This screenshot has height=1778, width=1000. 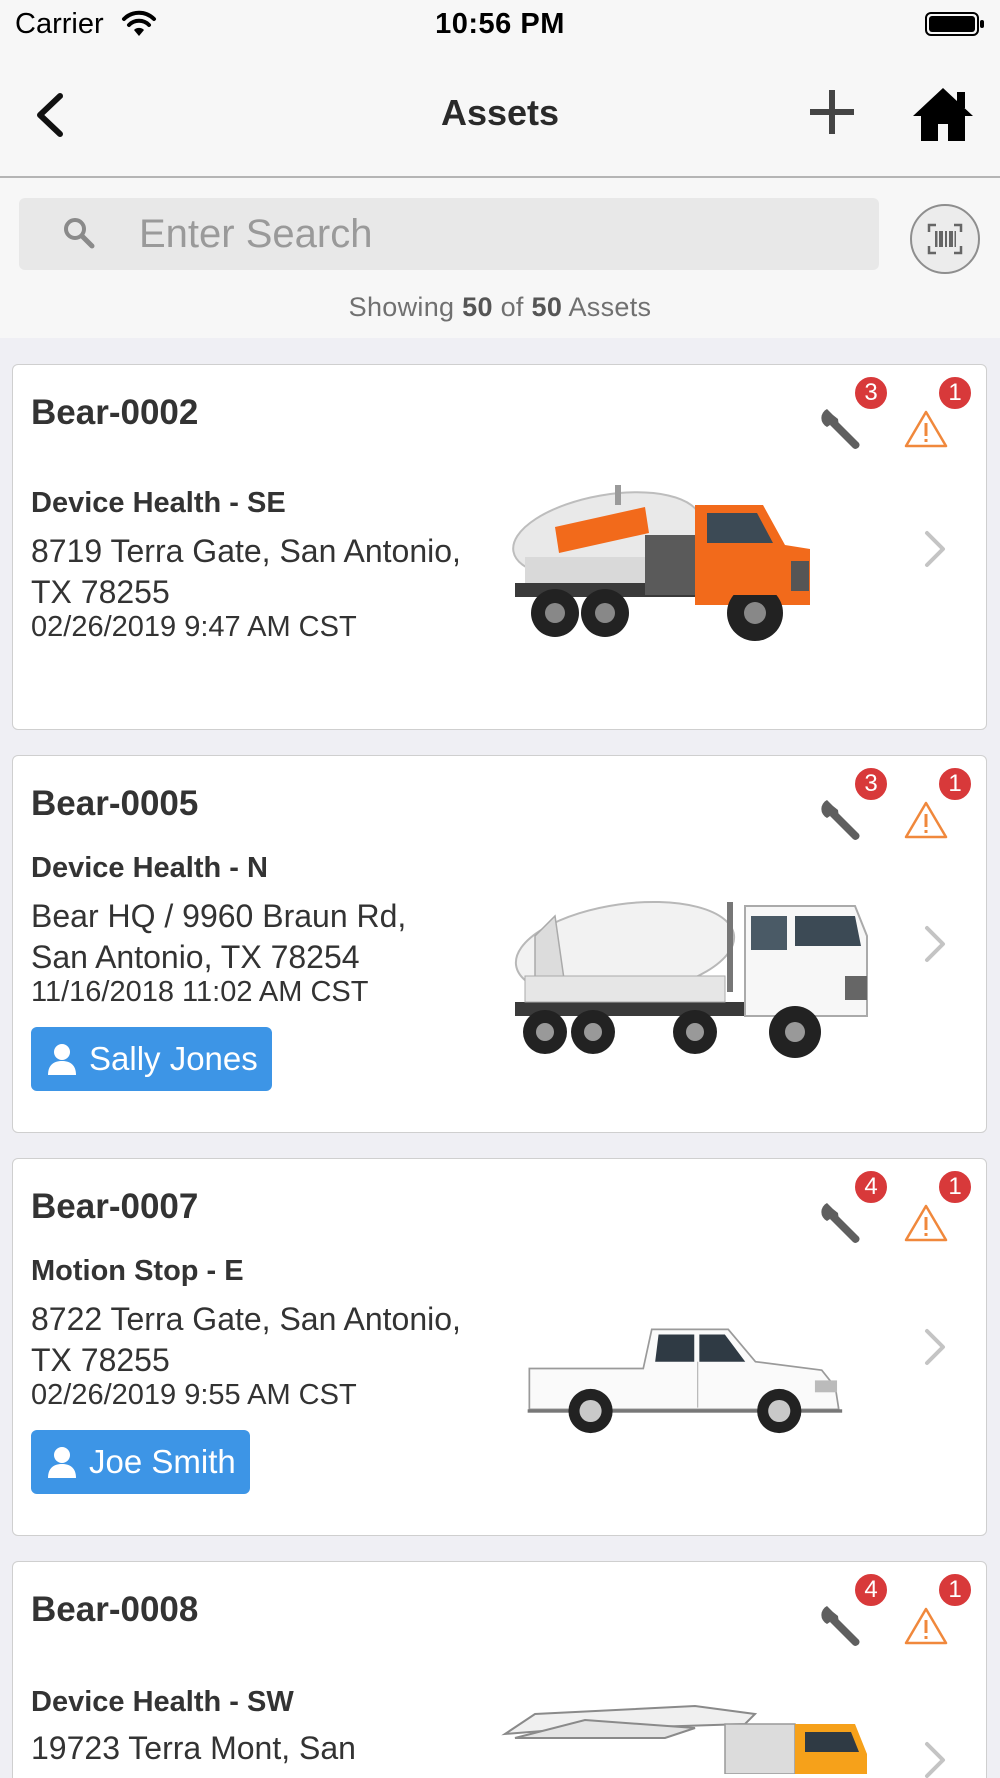 I want to click on status-time: 10:56 PM, so click(x=500, y=24).